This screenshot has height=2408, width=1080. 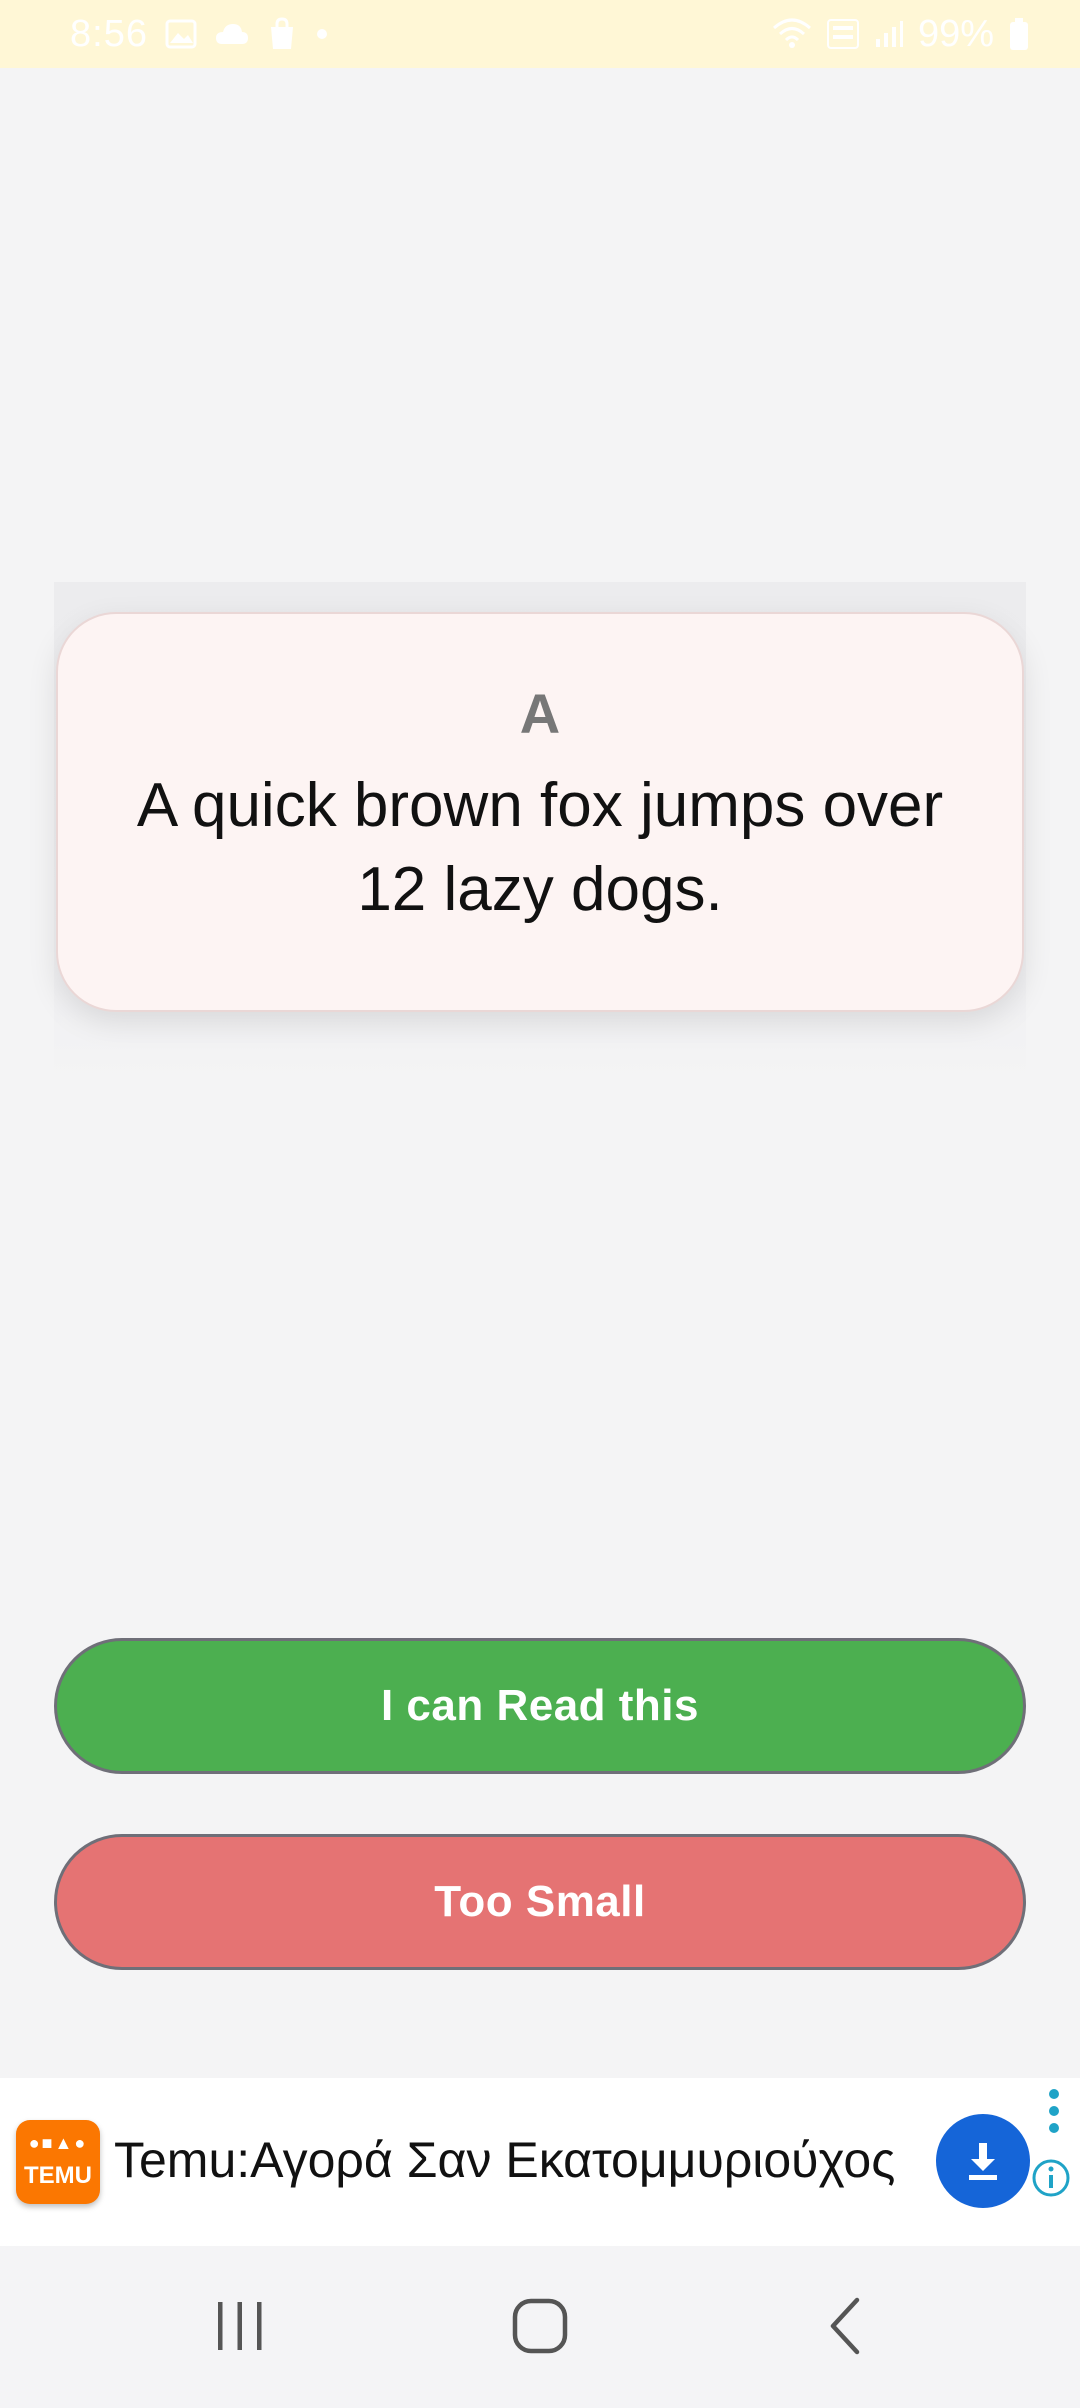 What do you see at coordinates (540, 1706) in the screenshot?
I see `read-this-button: I can Read this` at bounding box center [540, 1706].